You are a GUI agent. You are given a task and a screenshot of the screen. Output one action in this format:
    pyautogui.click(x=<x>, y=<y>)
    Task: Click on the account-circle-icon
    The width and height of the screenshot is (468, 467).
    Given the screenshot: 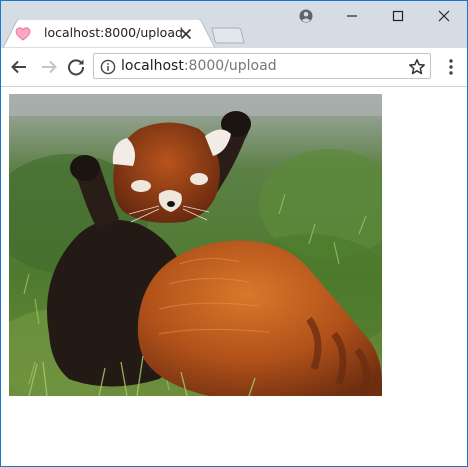 What is the action you would take?
    pyautogui.click(x=306, y=16)
    